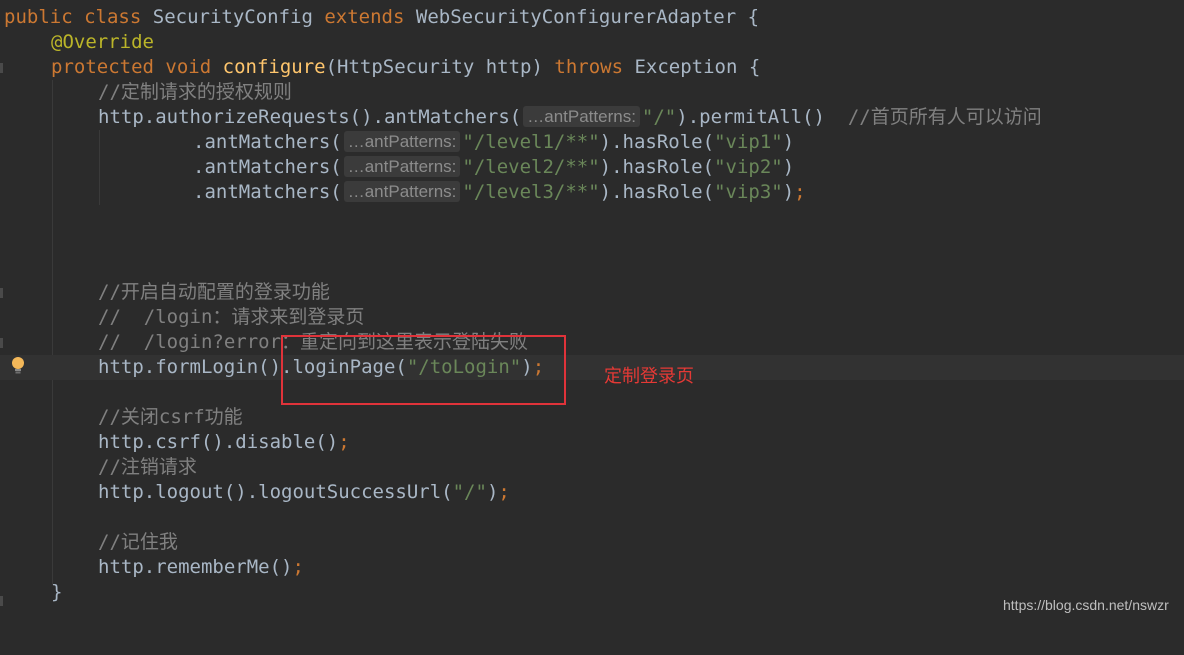 This screenshot has width=1184, height=655. I want to click on code-line: // /login?error：重定向到这里表示登陆失败, so click(592, 342).